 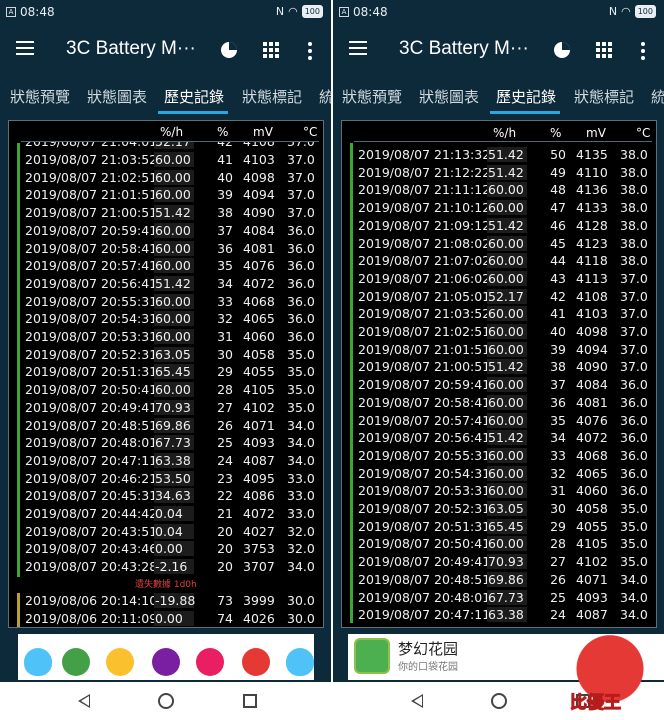 I want to click on table-row: 2019/08/07 20:57:41 60.00 35 4076 36.0, so click(x=166, y=266).